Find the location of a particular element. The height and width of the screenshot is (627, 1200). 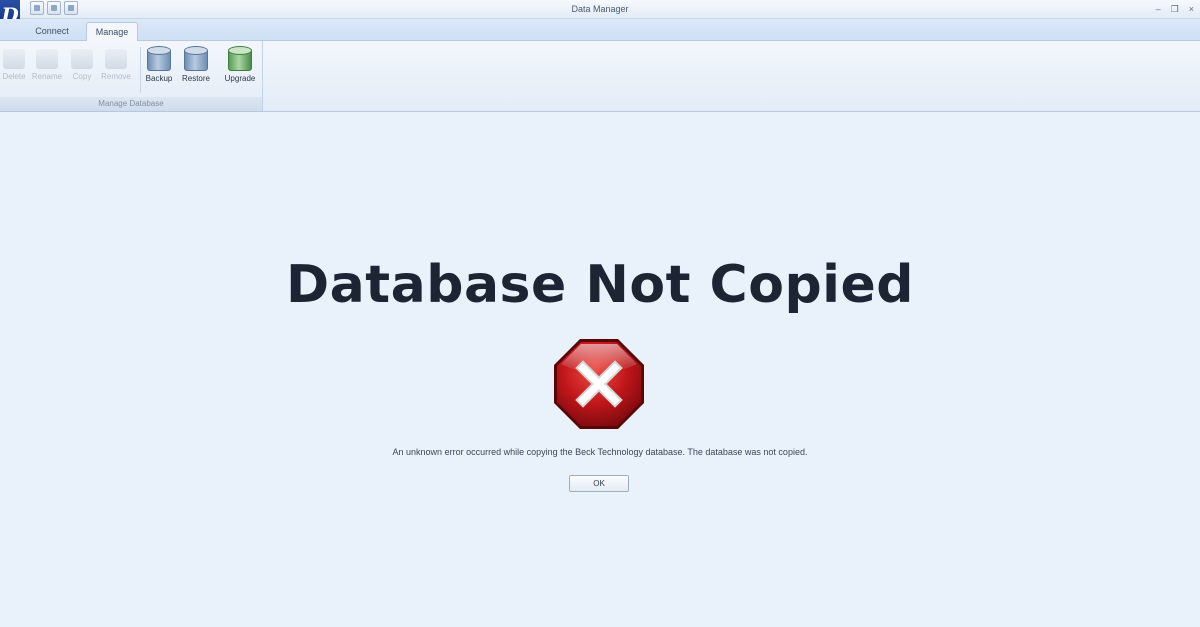

upgrade-button: Upgrade is located at coordinates (240, 64).